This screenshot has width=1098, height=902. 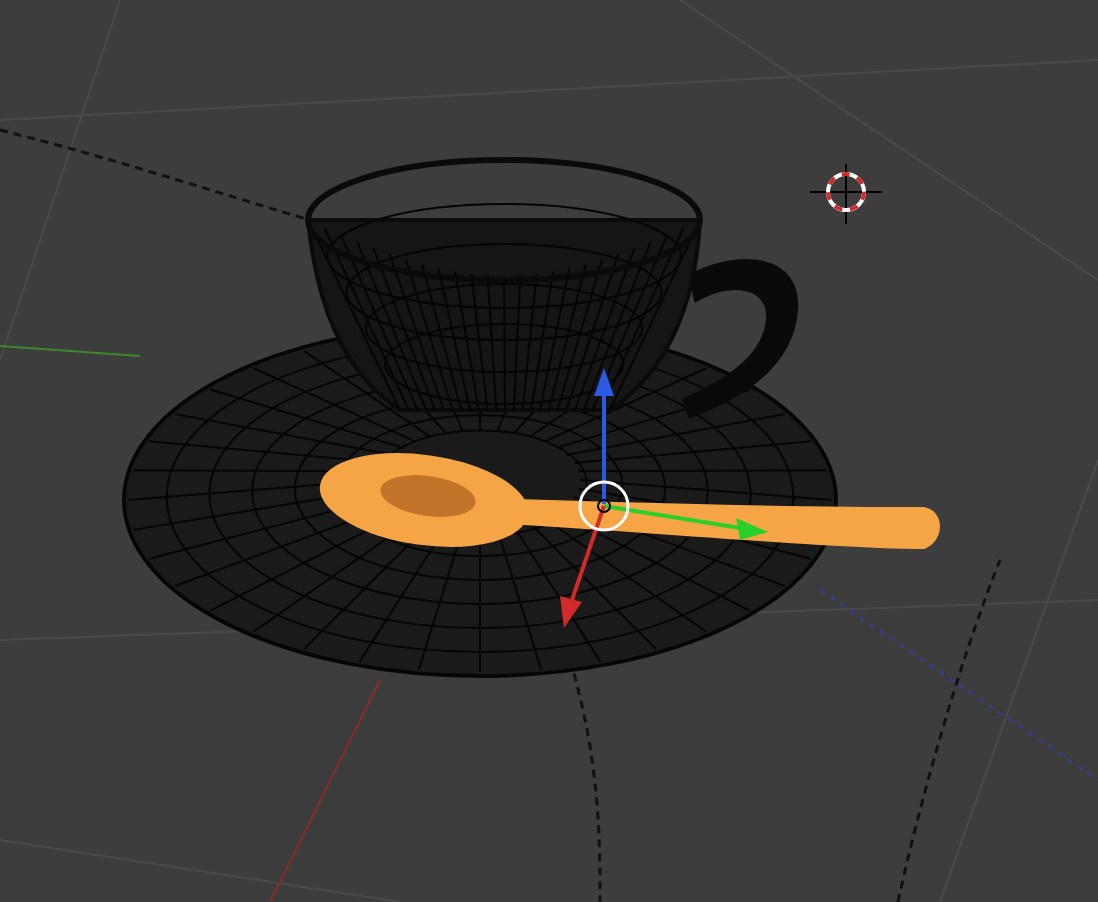 I want to click on transform-gizmo, so click(x=664, y=498).